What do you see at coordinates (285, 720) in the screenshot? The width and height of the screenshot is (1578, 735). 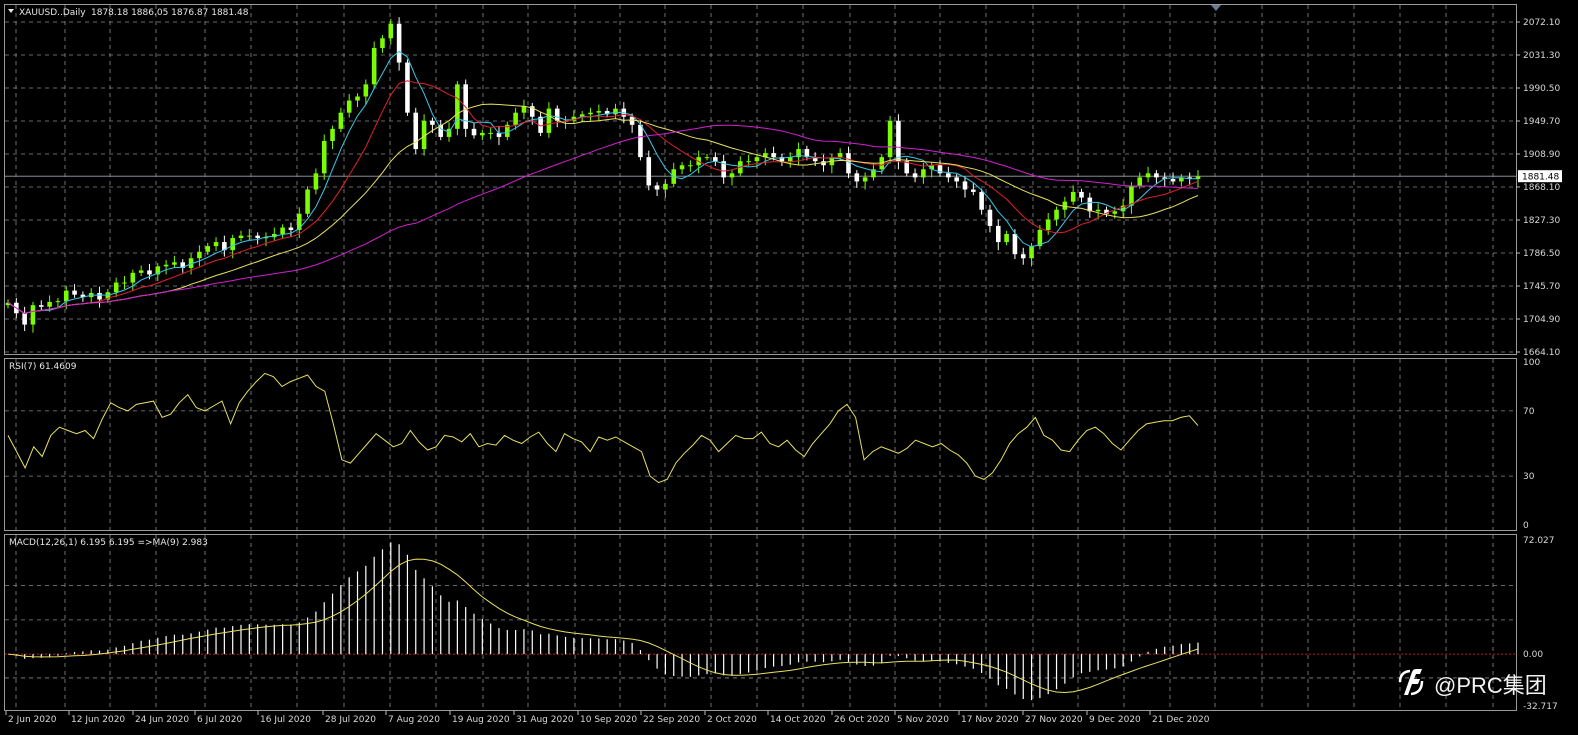 I see `time-tick-label: 16 Jul 2020` at bounding box center [285, 720].